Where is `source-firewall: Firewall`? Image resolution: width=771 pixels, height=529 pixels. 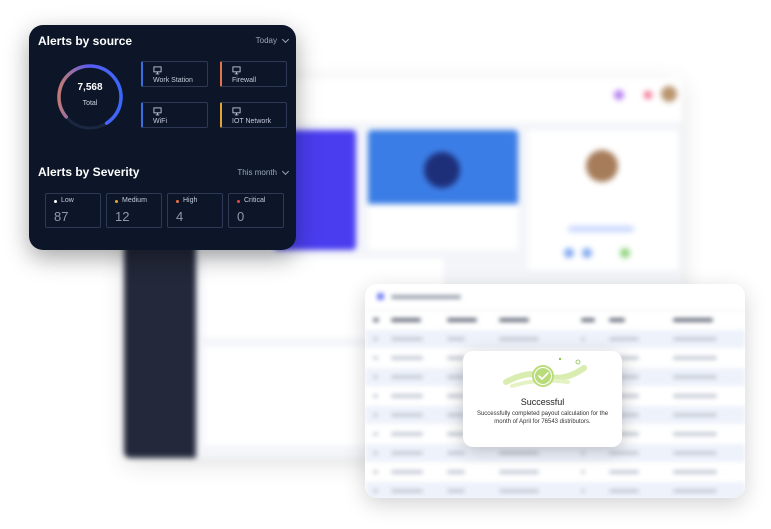
source-firewall: Firewall is located at coordinates (253, 74).